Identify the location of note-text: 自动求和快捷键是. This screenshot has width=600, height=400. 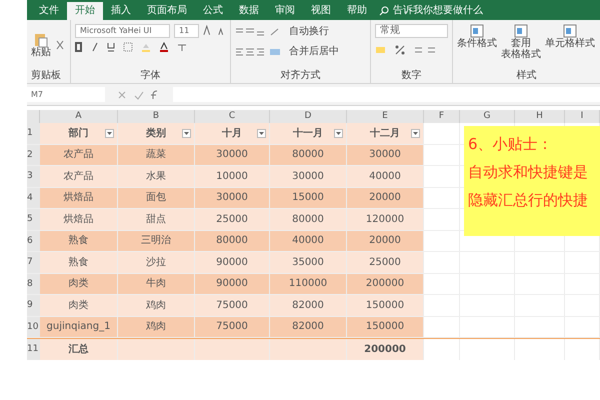
(528, 172).